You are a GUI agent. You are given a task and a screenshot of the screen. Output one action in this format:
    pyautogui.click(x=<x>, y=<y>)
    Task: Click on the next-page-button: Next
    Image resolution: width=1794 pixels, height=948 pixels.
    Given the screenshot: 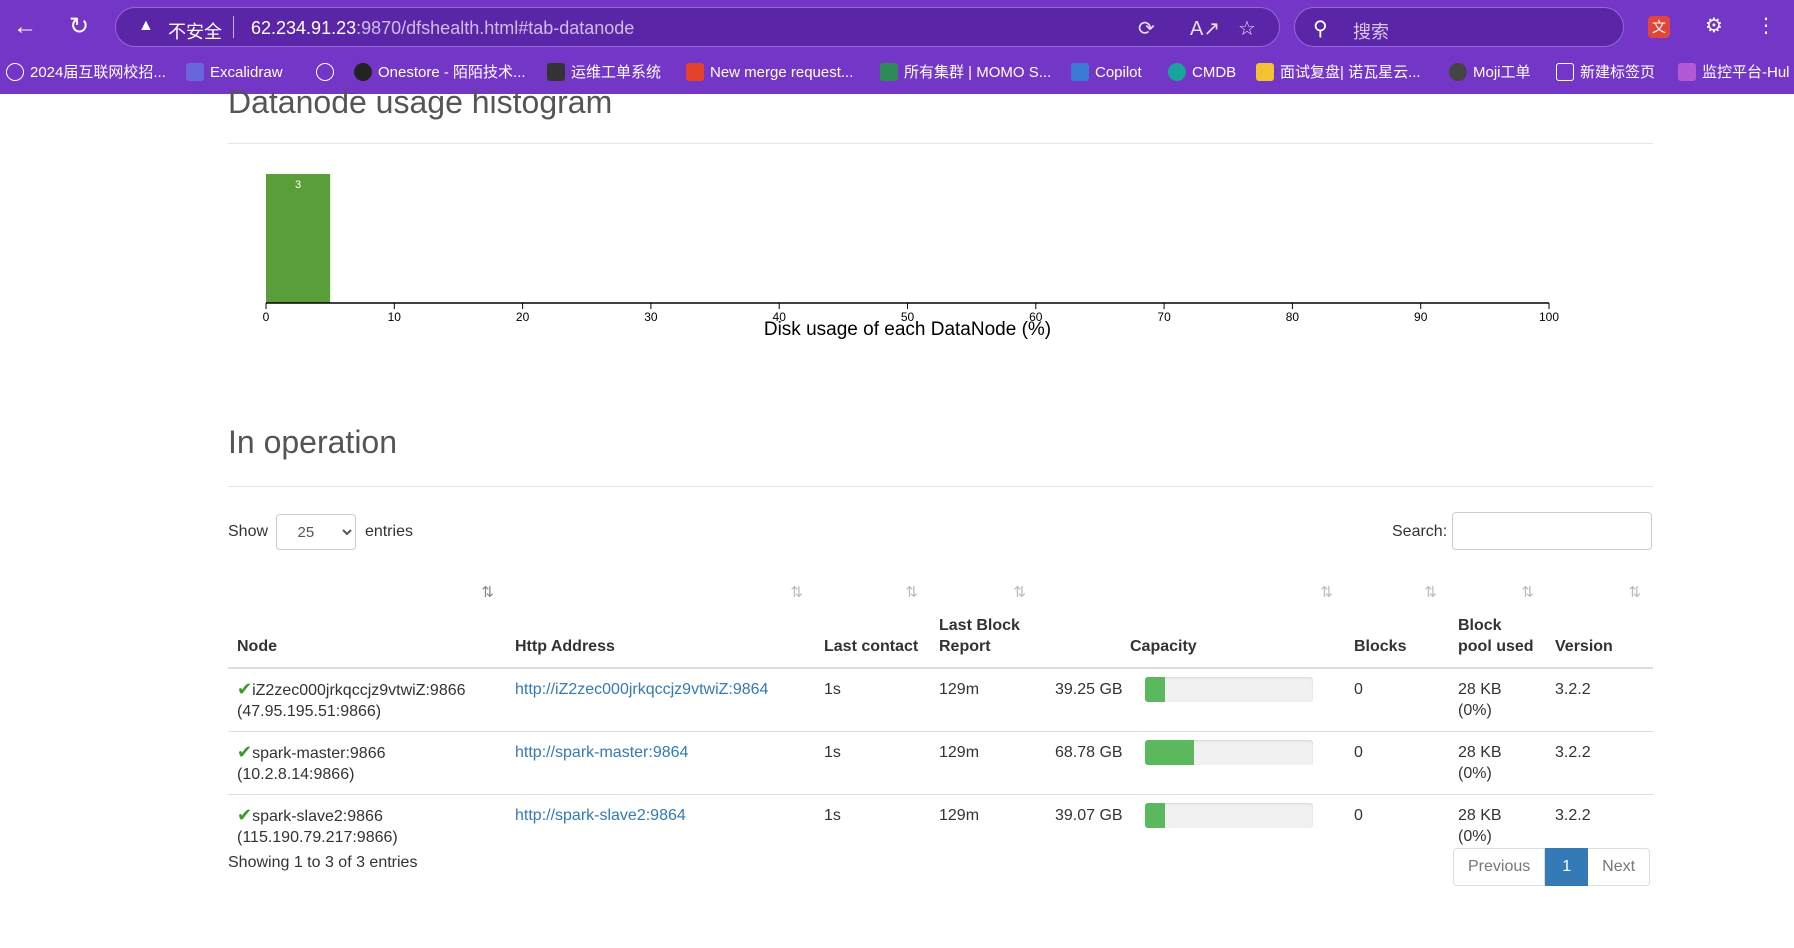 What is the action you would take?
    pyautogui.click(x=1619, y=867)
    